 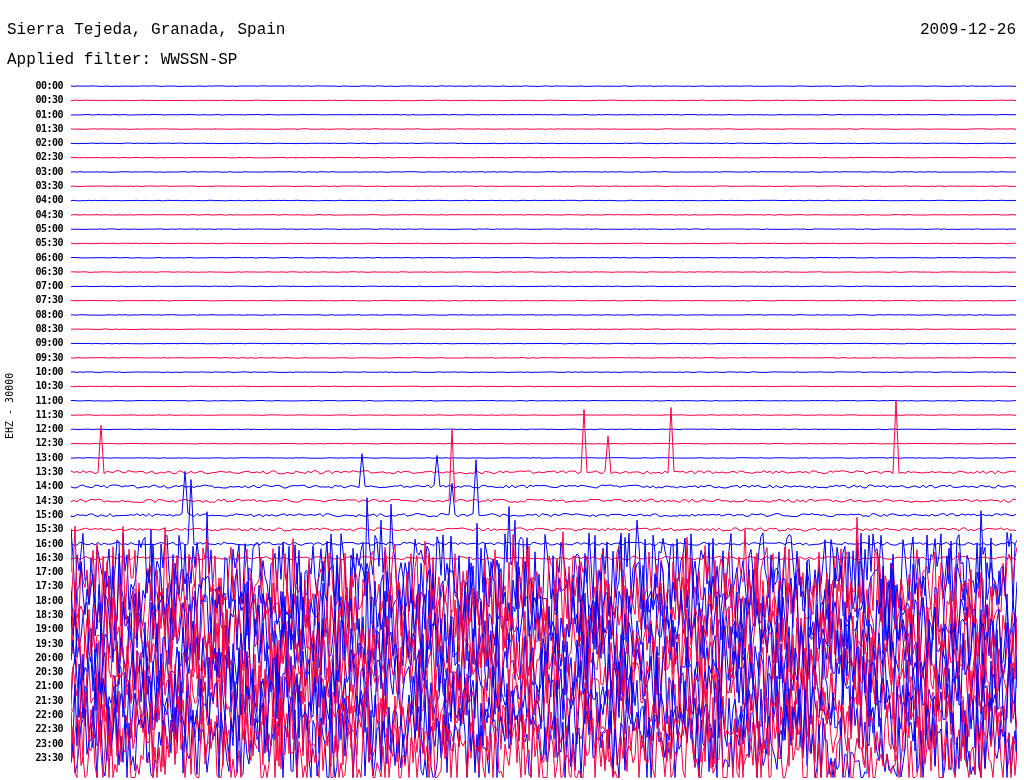 I want to click on channel-label: EHZ - 30000, so click(x=10, y=405).